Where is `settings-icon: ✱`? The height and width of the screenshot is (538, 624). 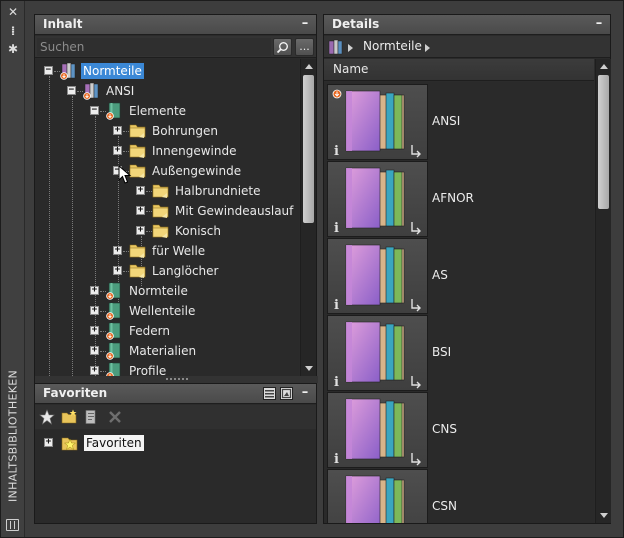 settings-icon: ✱ is located at coordinates (13, 49).